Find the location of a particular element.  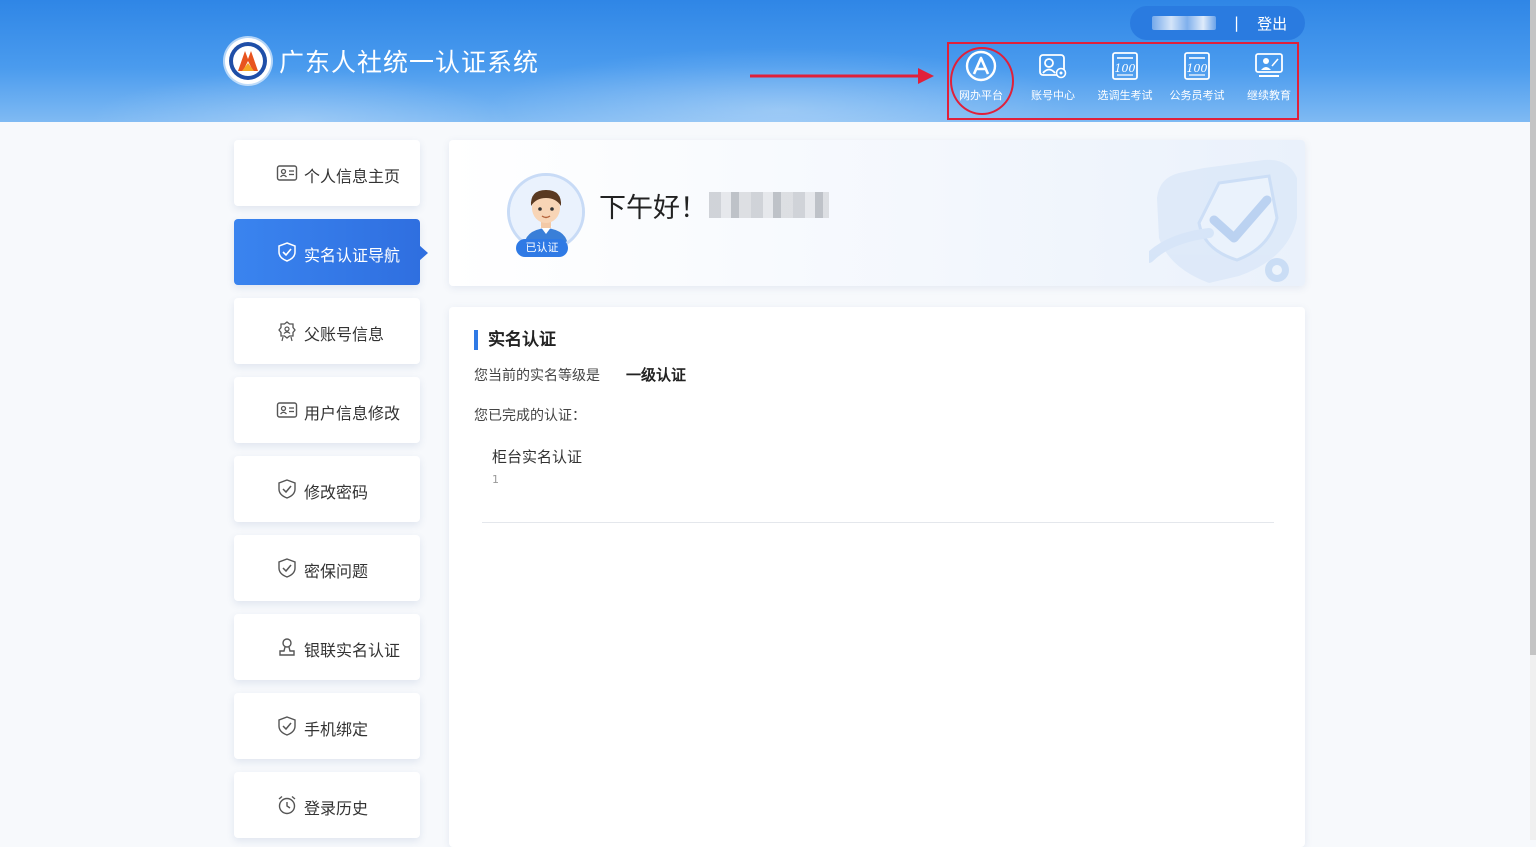

greeting-card: 已认证 下午好！ is located at coordinates (877, 213).